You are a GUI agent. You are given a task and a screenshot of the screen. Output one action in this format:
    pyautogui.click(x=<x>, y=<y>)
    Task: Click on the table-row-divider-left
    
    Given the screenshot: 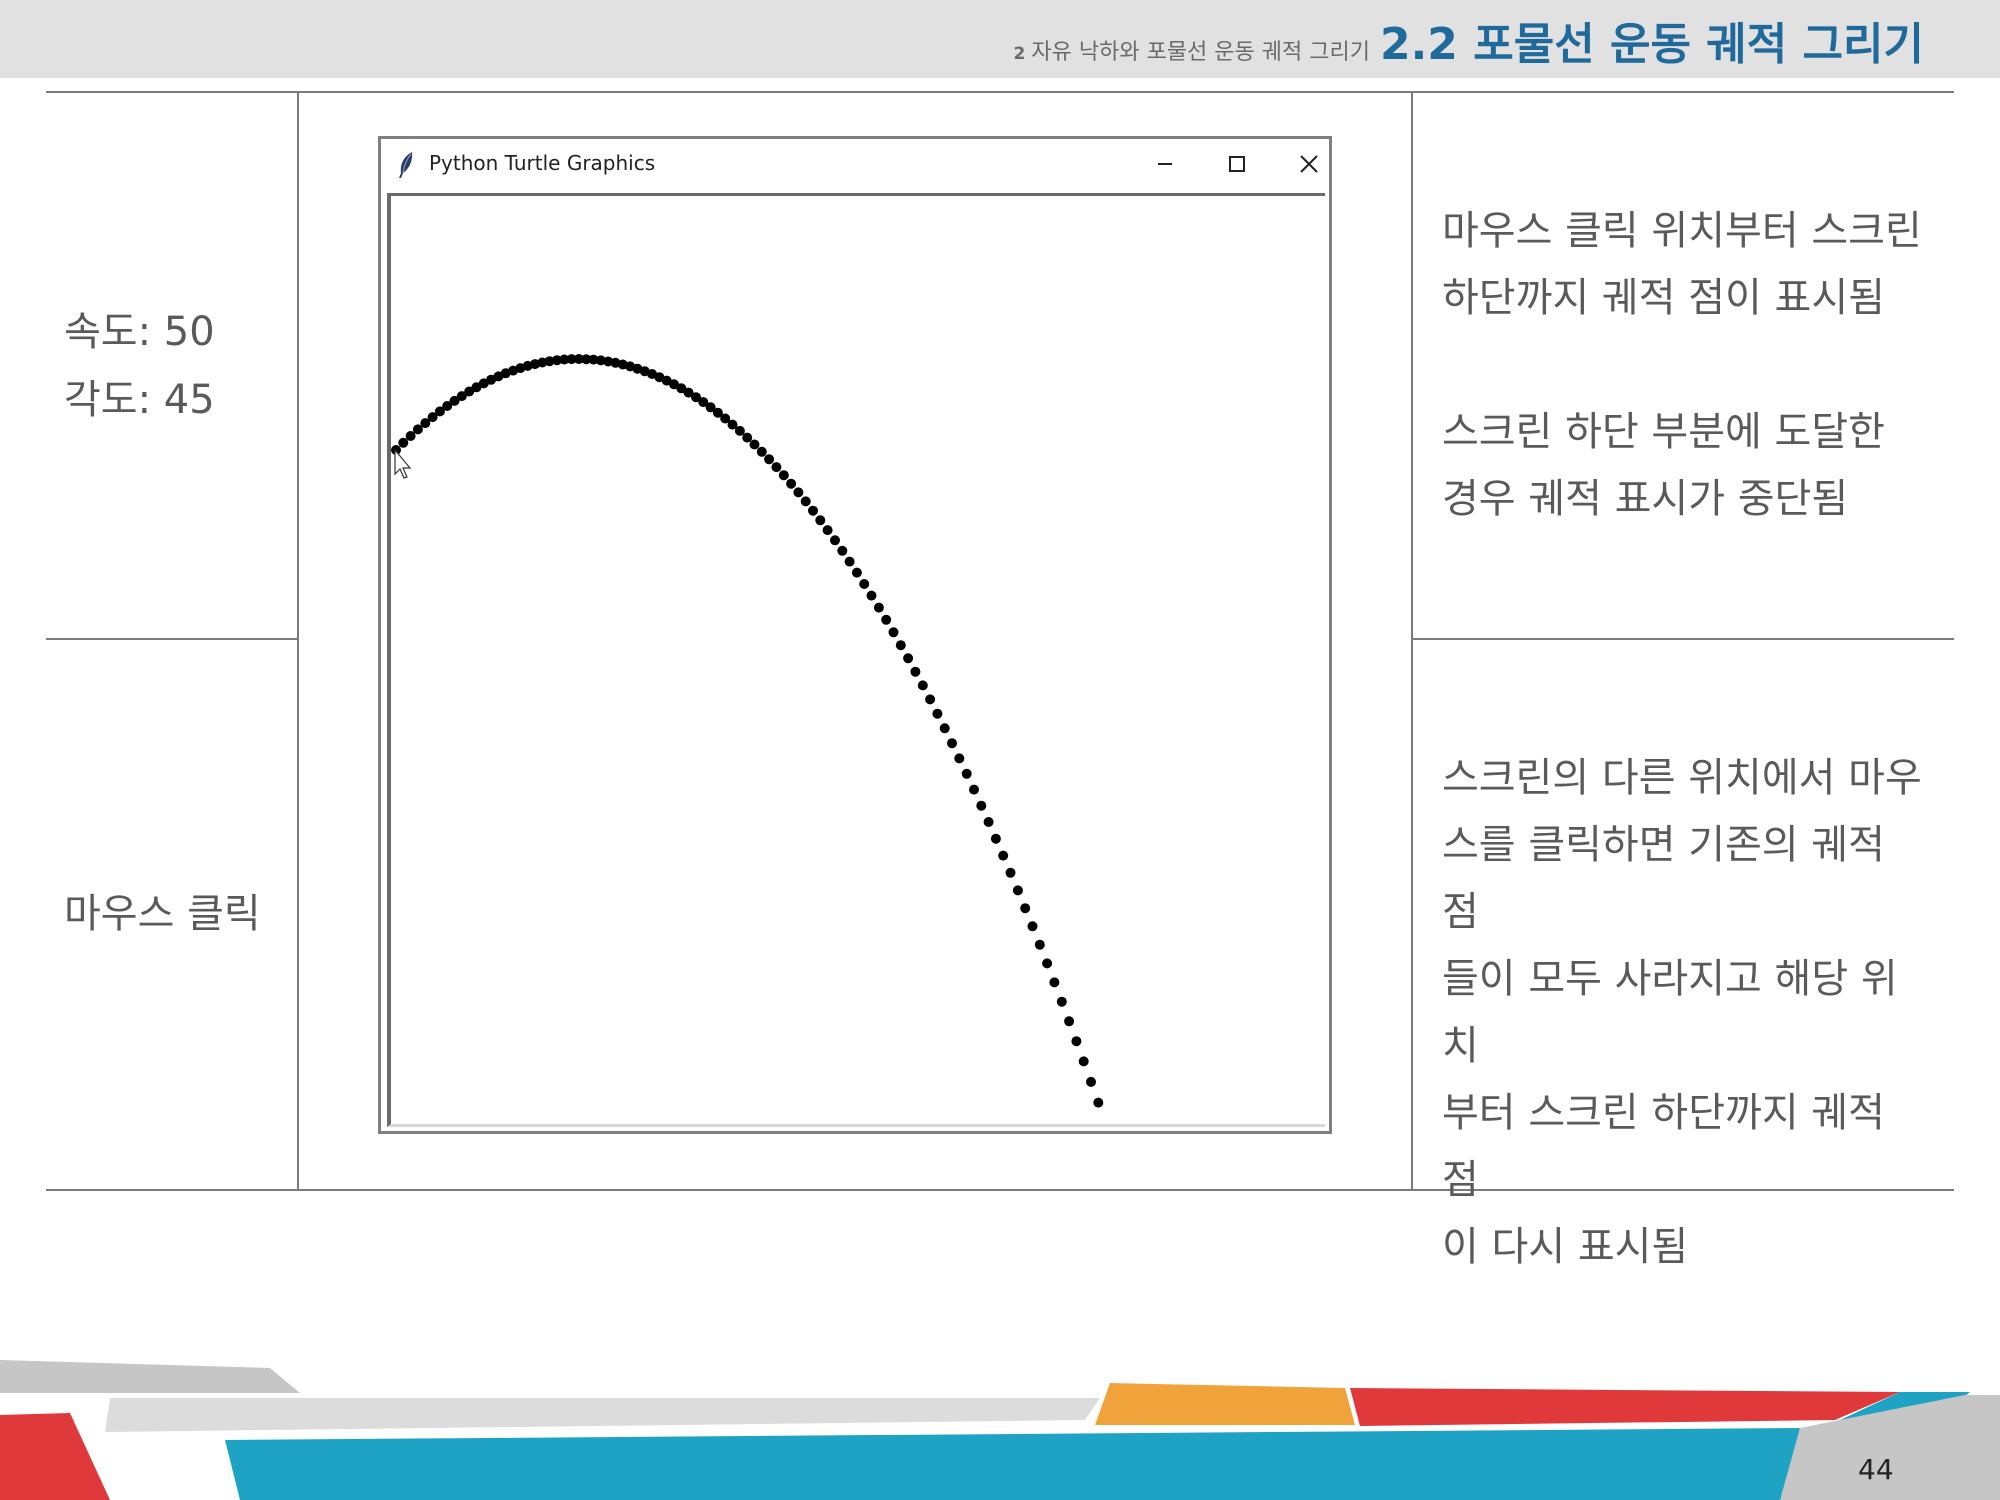 What is the action you would take?
    pyautogui.click(x=172, y=639)
    